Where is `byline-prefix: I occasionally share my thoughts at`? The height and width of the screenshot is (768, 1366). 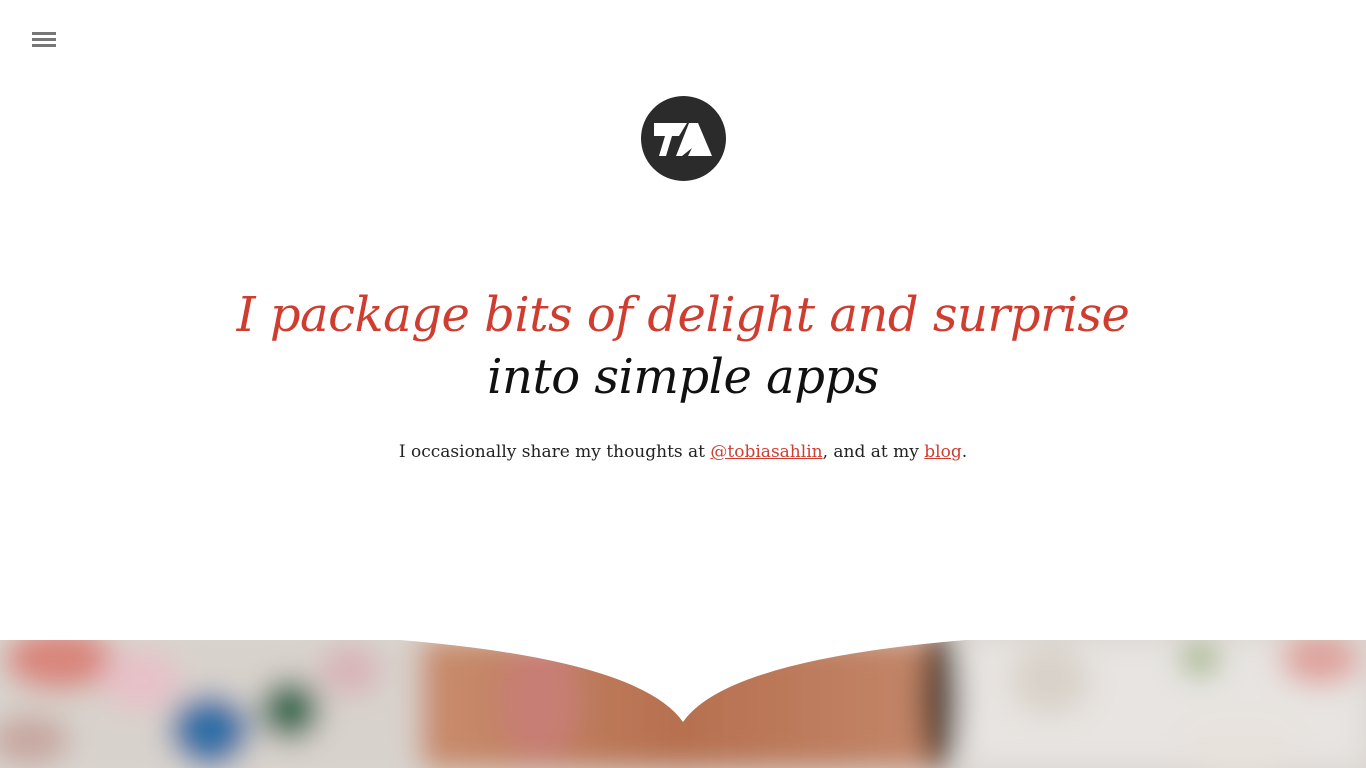
byline-prefix: I occasionally share my thoughts at is located at coordinates (554, 452).